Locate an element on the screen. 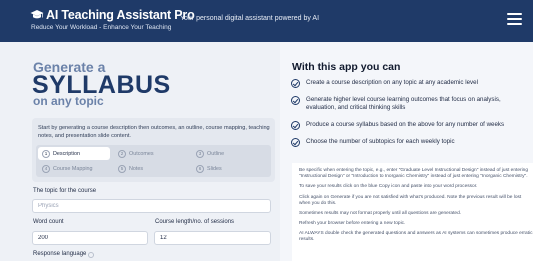 This screenshot has height=261, width=533. course-length-label: Course length/no. of sessions is located at coordinates (195, 222).